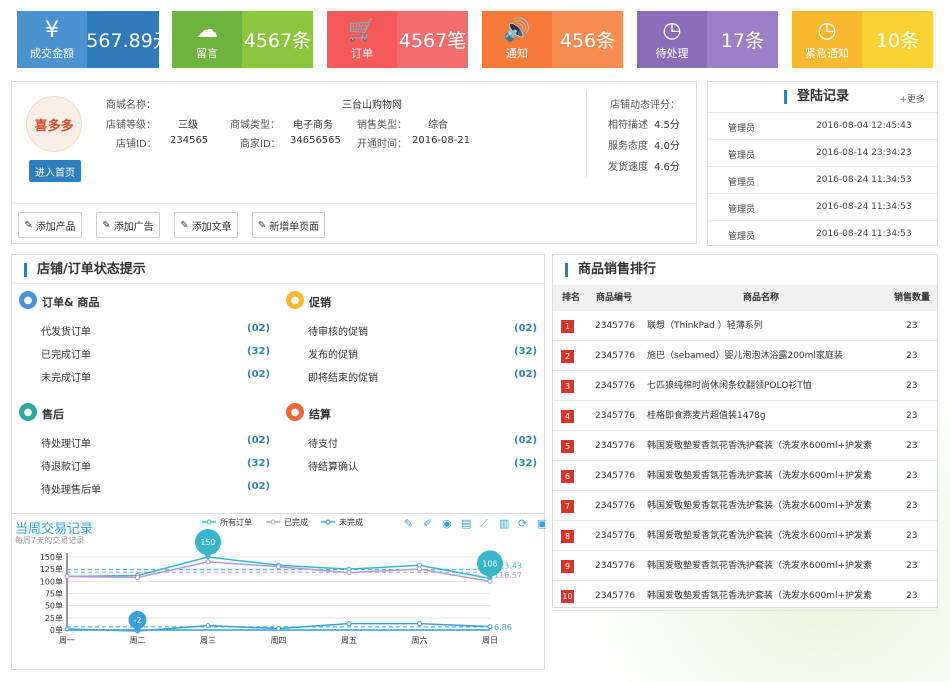 The image size is (950, 682). Describe the element at coordinates (338, 330) in the screenshot. I see `status-item-label: 待审核的促销` at that location.